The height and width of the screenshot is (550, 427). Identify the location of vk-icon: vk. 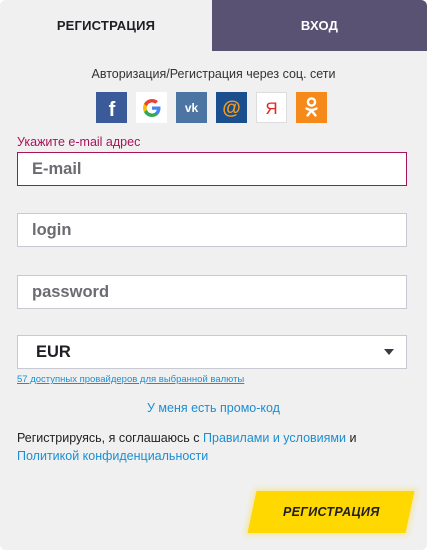
(192, 108).